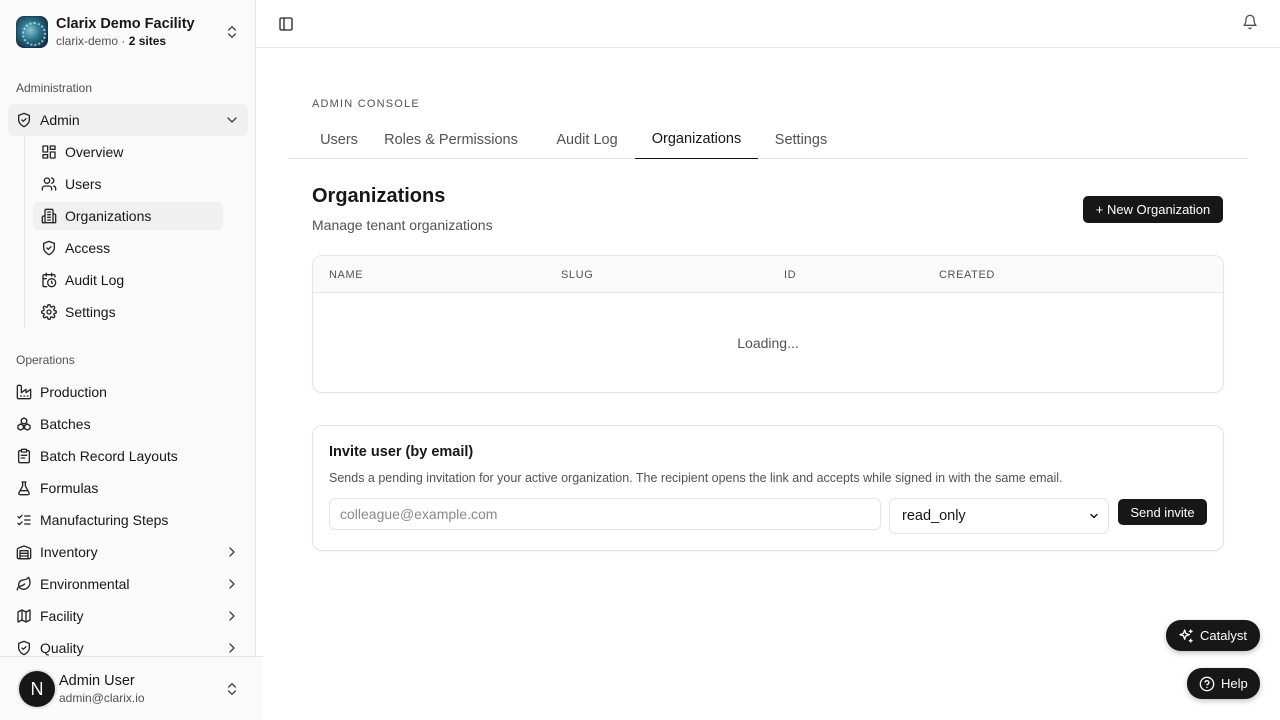 The height and width of the screenshot is (720, 1280). I want to click on sparkles-icon, so click(1186, 635).